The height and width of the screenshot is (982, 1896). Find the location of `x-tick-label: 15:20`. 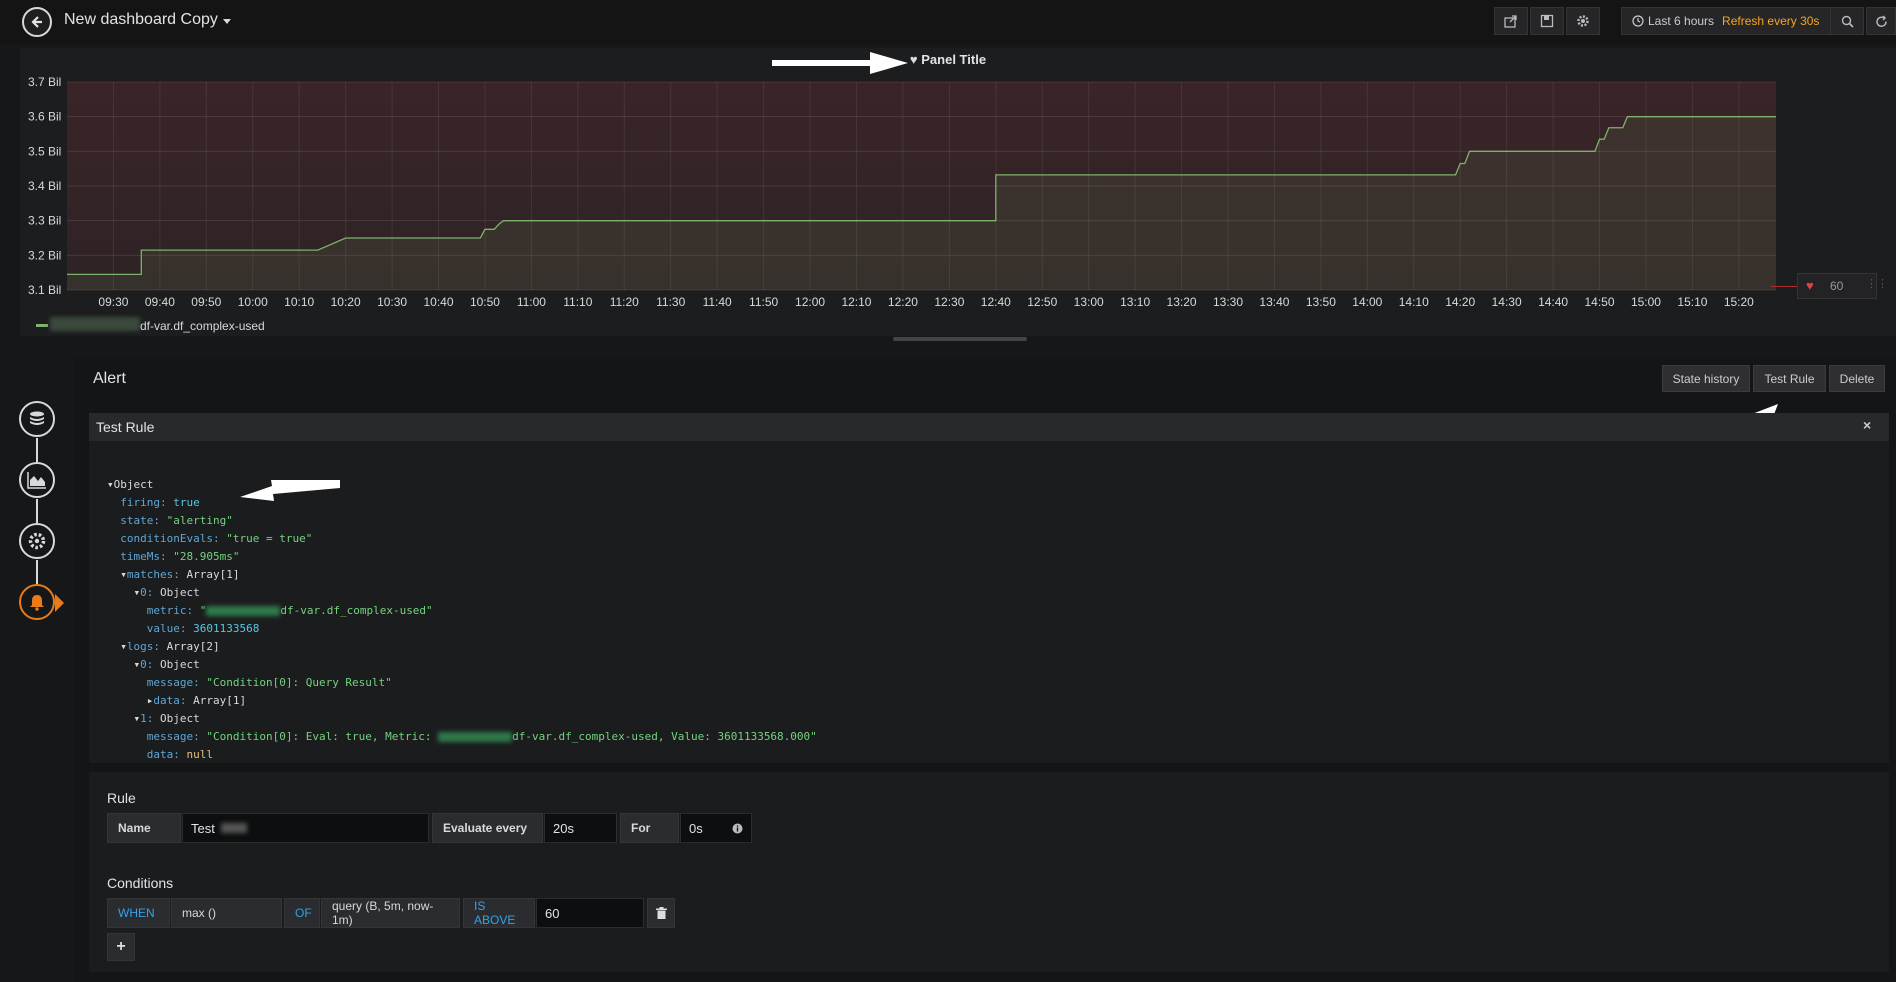

x-tick-label: 15:20 is located at coordinates (1739, 302).